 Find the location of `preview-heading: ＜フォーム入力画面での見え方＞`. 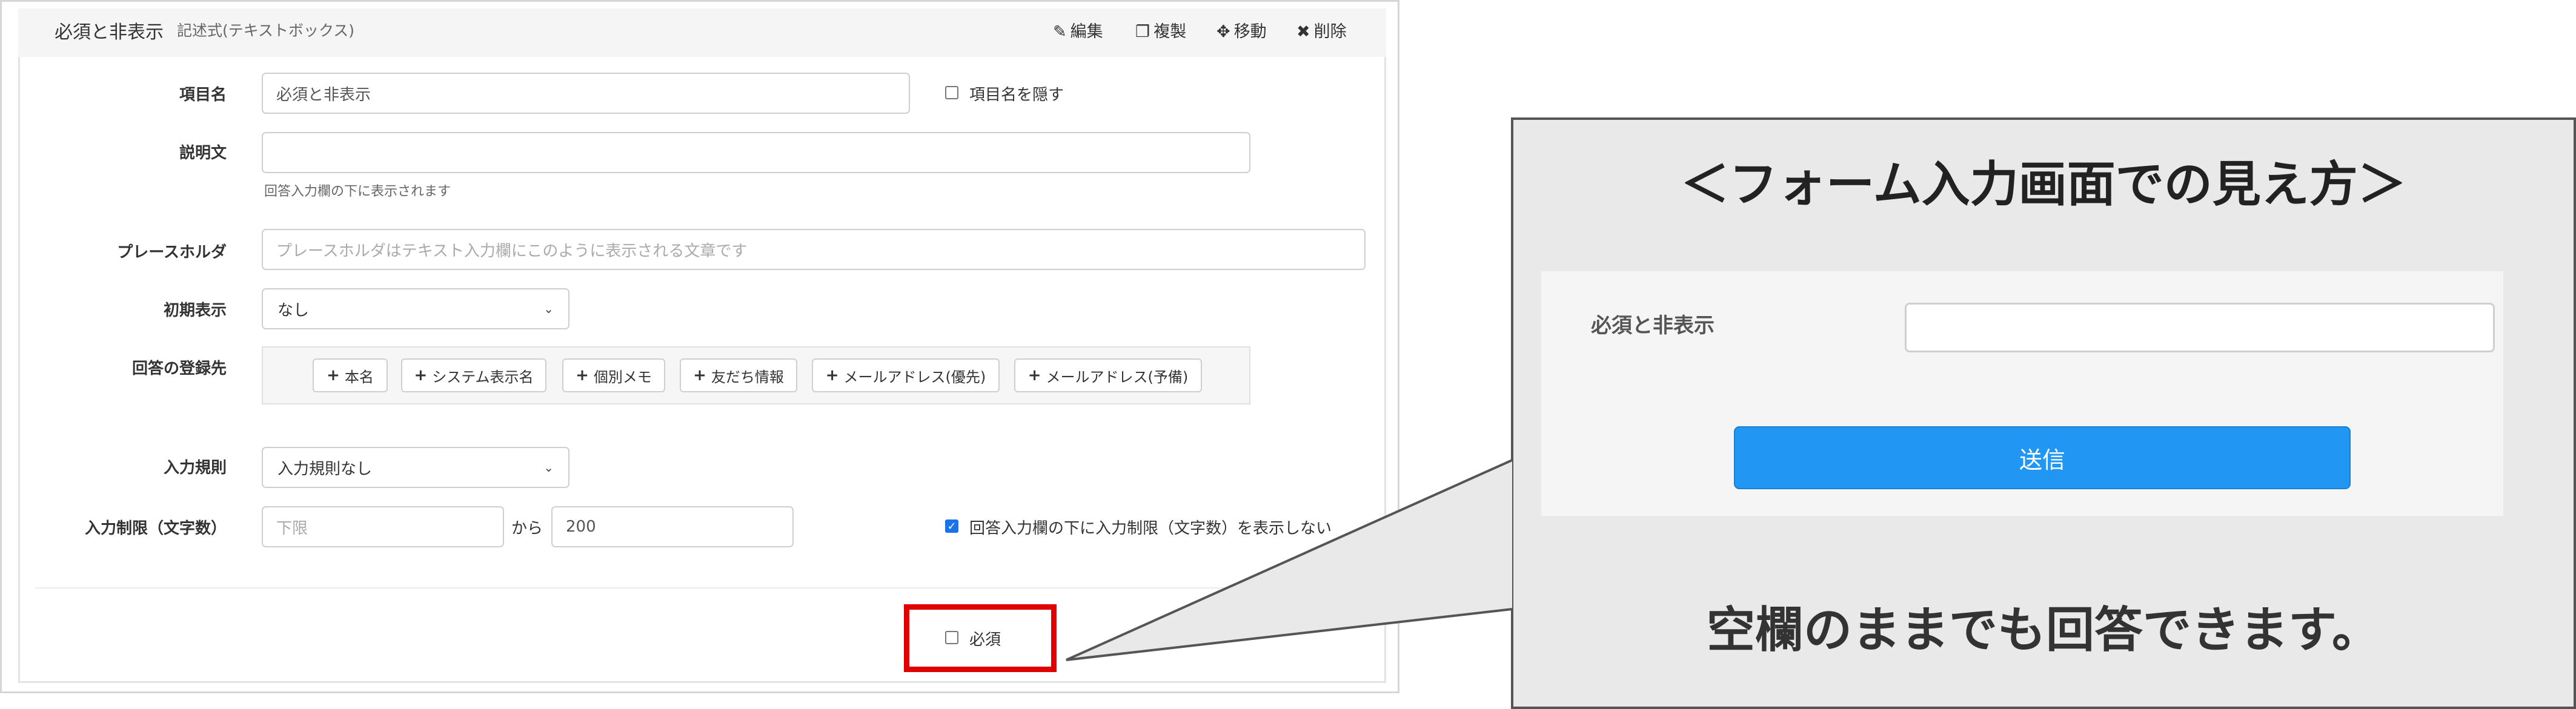

preview-heading: ＜フォーム入力画面での見え方＞ is located at coordinates (2043, 185).